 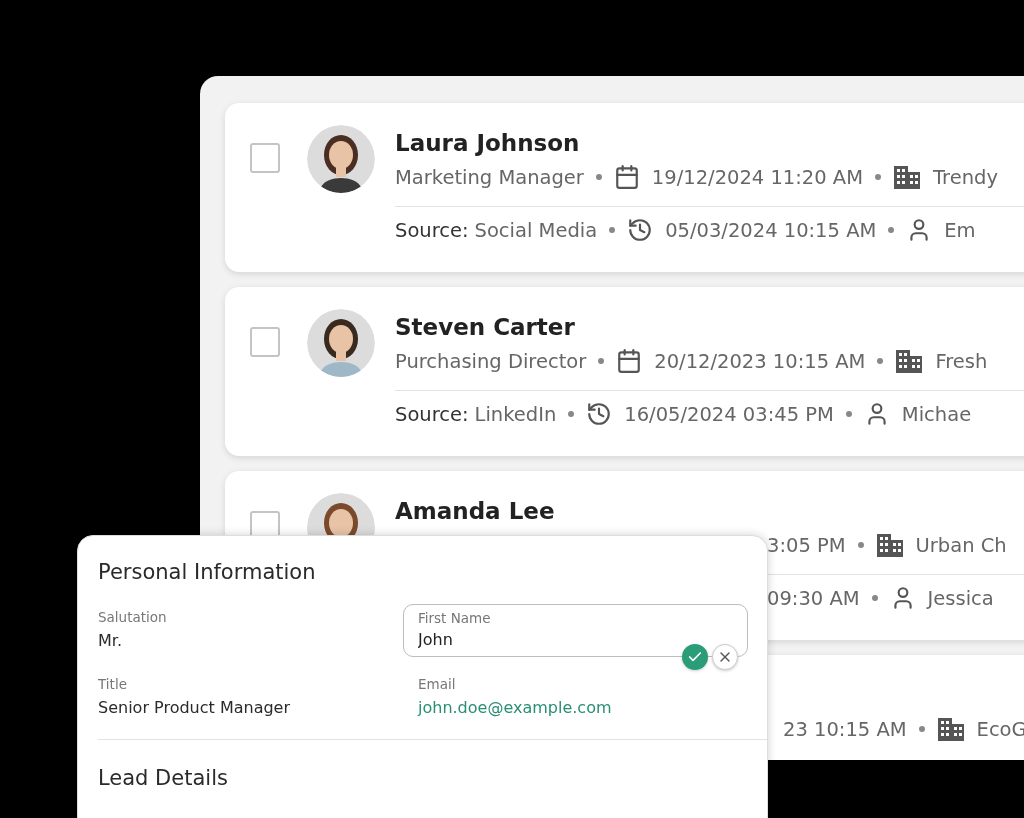 I want to click on detail-text: Purchasing Director, so click(x=491, y=361).